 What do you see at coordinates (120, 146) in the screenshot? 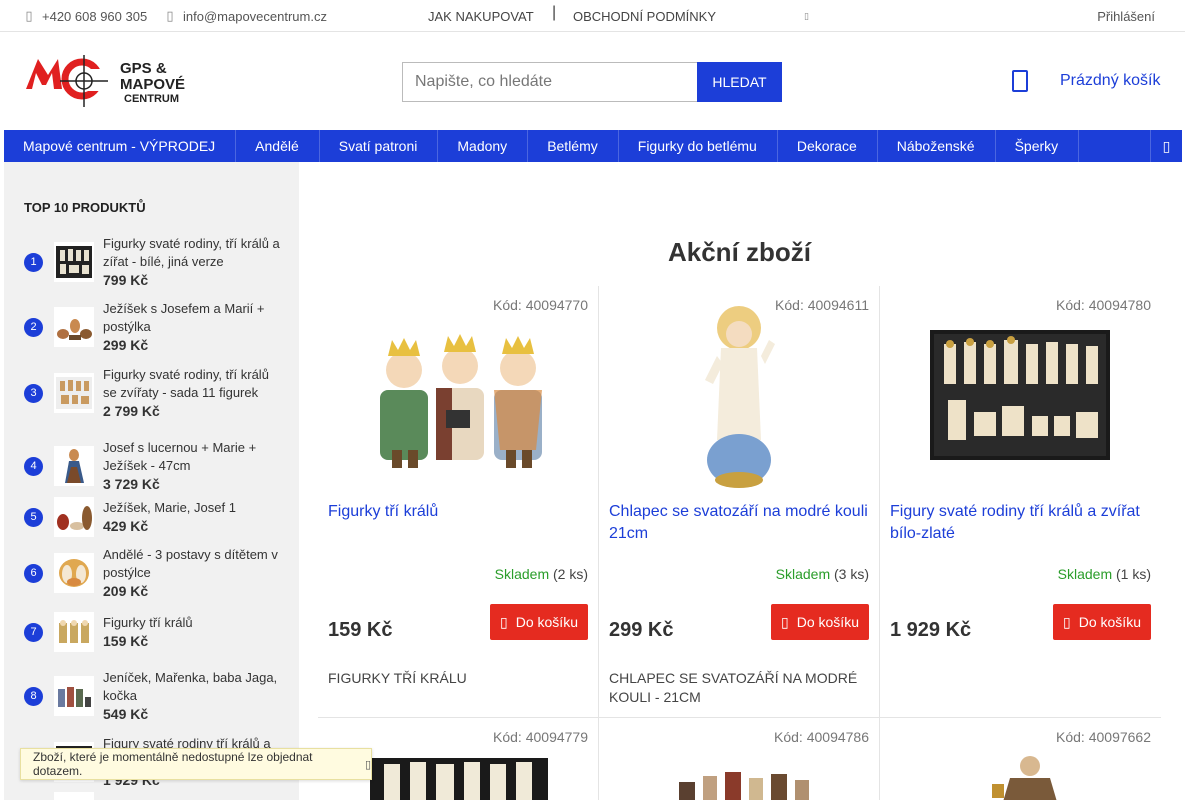
I see `nav-item-vyprodej: Mapové centrum - VÝPRODEJ` at bounding box center [120, 146].